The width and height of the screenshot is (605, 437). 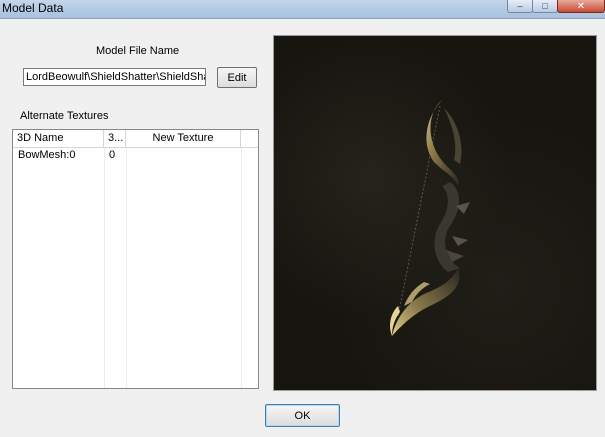 I want to click on table-row: BowMesh:0 0, so click(x=135, y=156).